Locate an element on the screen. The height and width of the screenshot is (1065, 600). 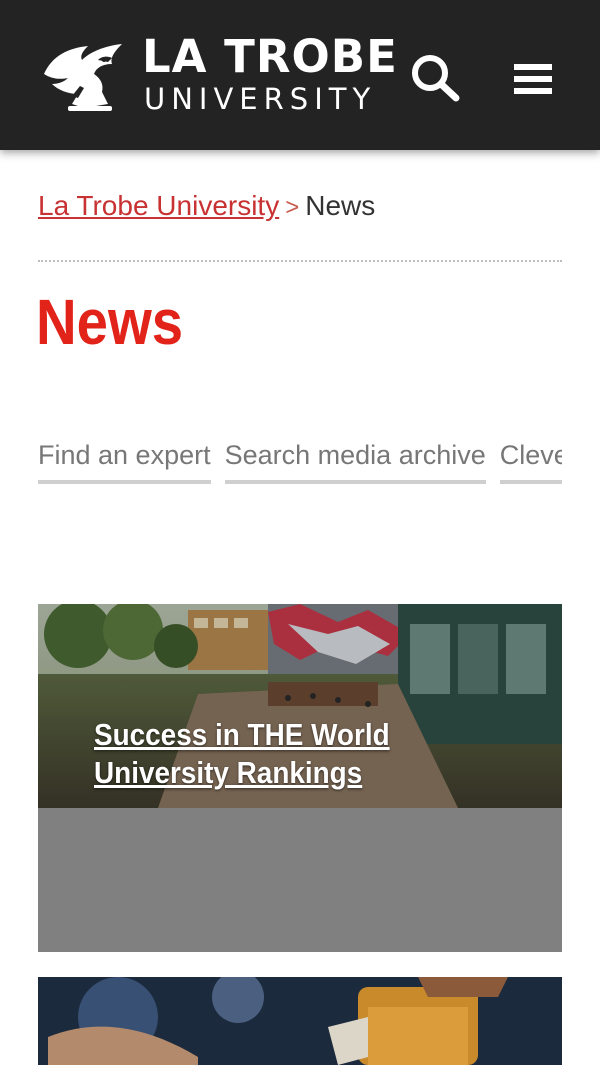
breadcrumb-current: News is located at coordinates (340, 205).